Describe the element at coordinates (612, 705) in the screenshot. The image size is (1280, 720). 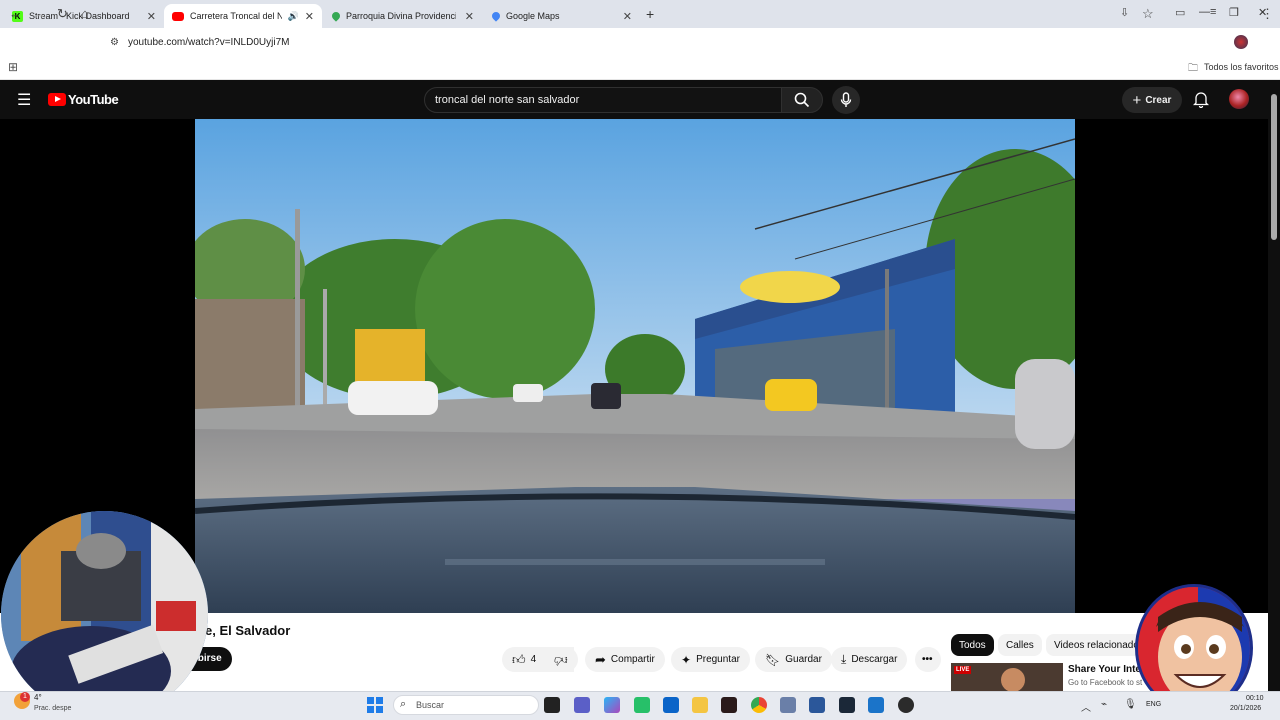
I see `copilot-icon` at that location.